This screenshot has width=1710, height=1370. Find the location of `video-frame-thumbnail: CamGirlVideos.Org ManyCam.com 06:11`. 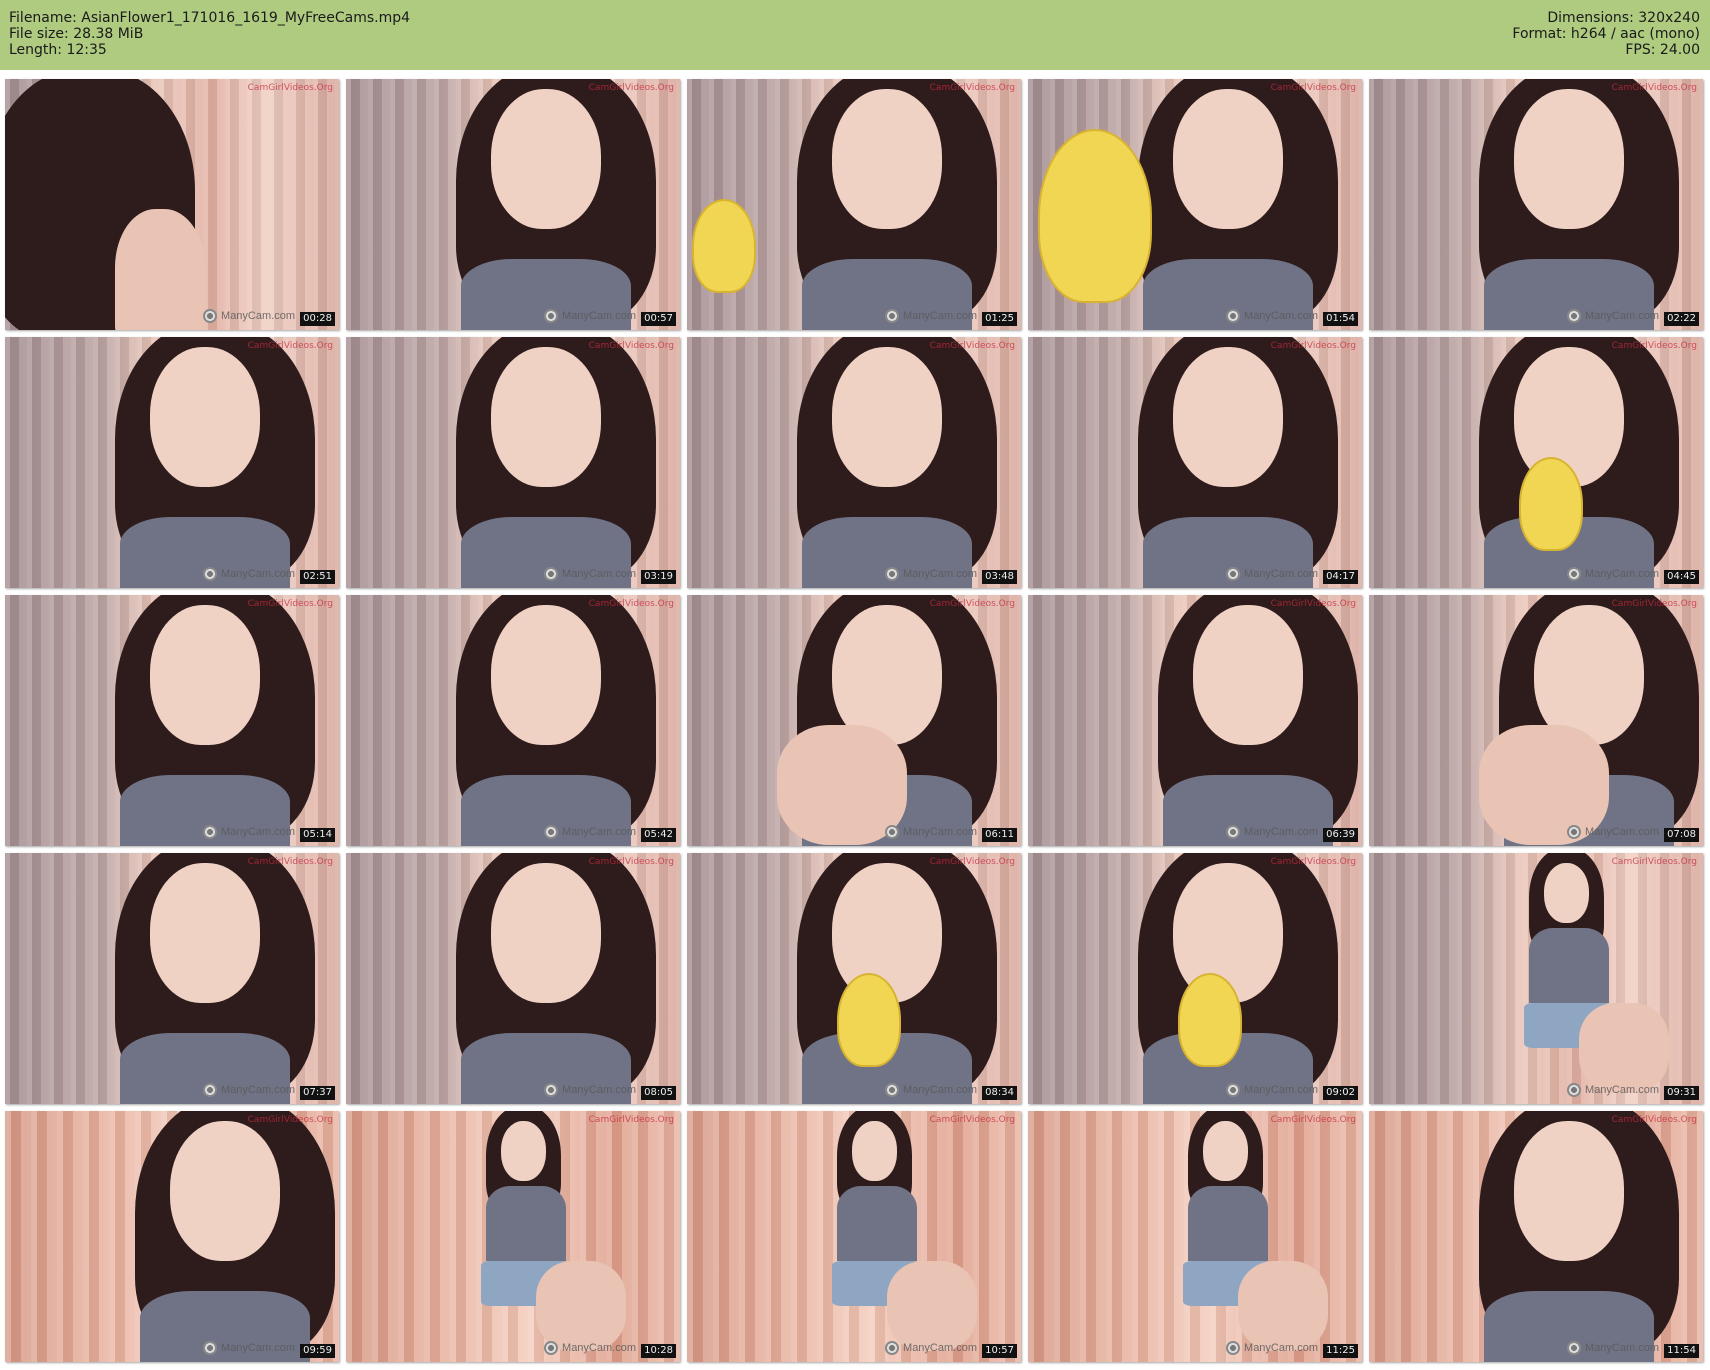

video-frame-thumbnail: CamGirlVideos.Org ManyCam.com 06:11 is located at coordinates (854, 720).